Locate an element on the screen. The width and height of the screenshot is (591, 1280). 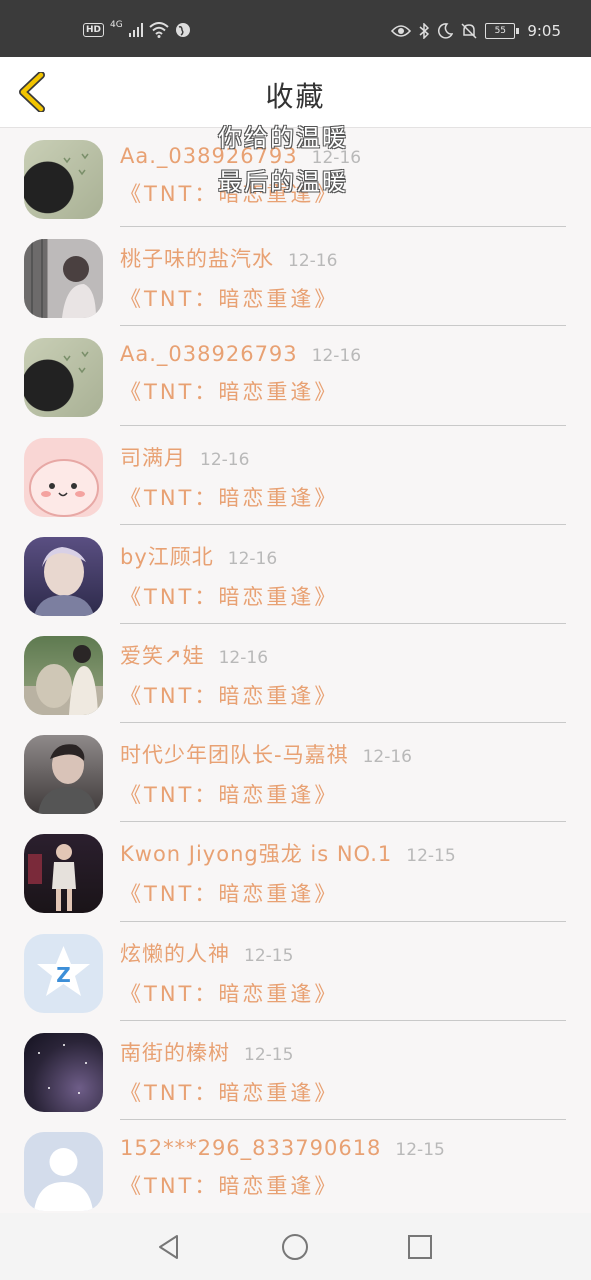
bluetooth-icon is located at coordinates (424, 31).